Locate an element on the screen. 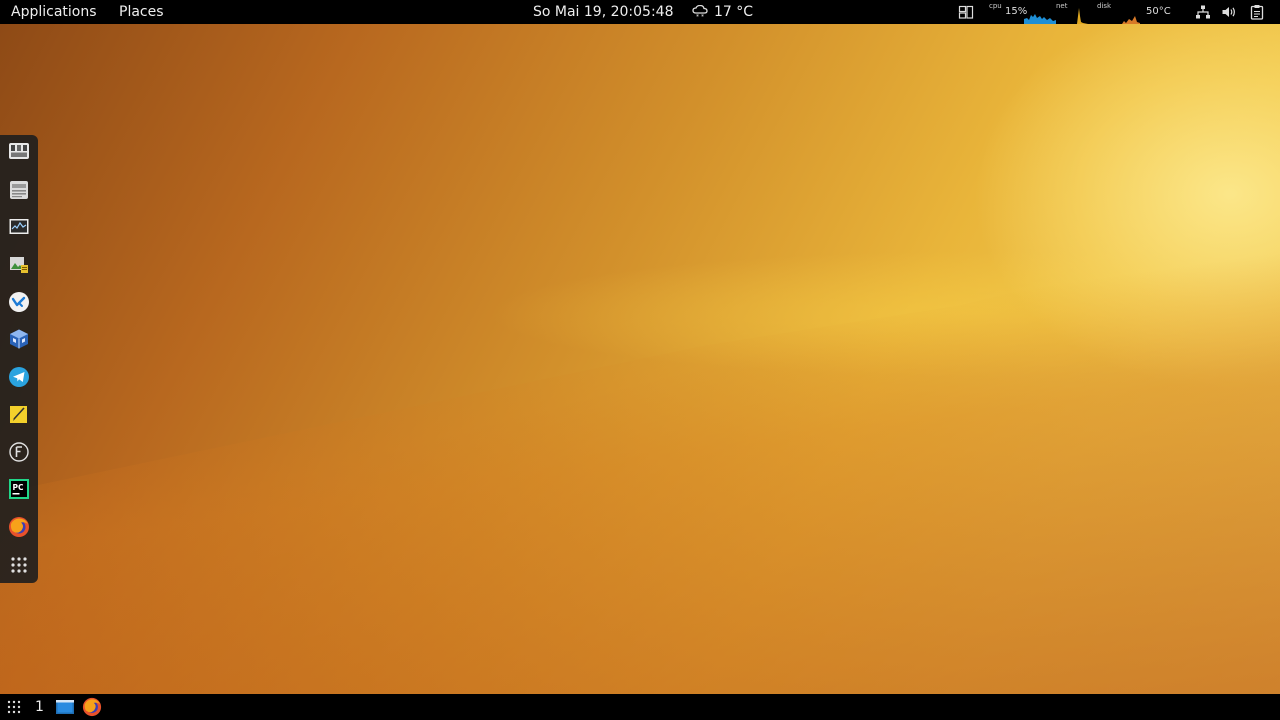 The height and width of the screenshot is (720, 1280). virtualbox-icon is located at coordinates (19, 339).